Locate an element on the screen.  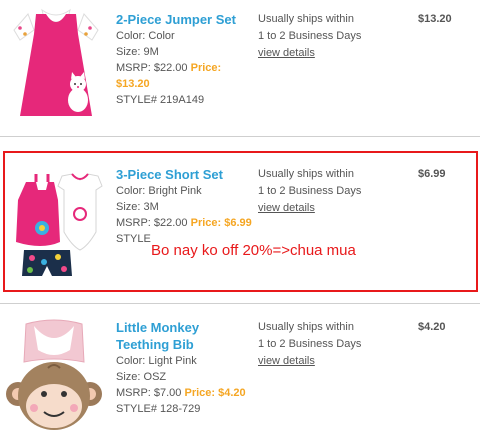
product-title-link: 2-Piece Jumper Set is located at coordinates (176, 19).